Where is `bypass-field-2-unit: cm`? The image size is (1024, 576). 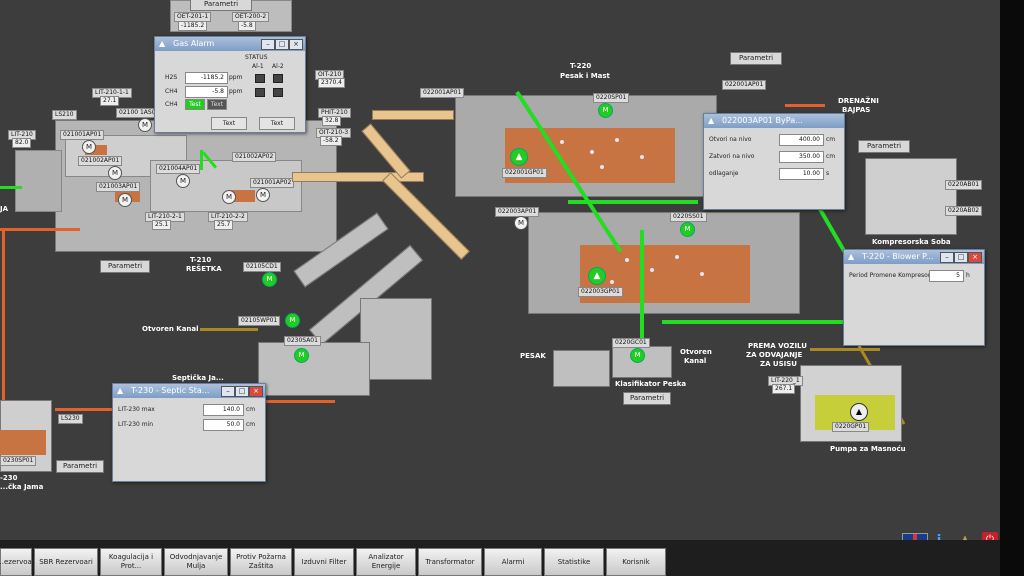 bypass-field-2-unit: cm is located at coordinates (831, 156).